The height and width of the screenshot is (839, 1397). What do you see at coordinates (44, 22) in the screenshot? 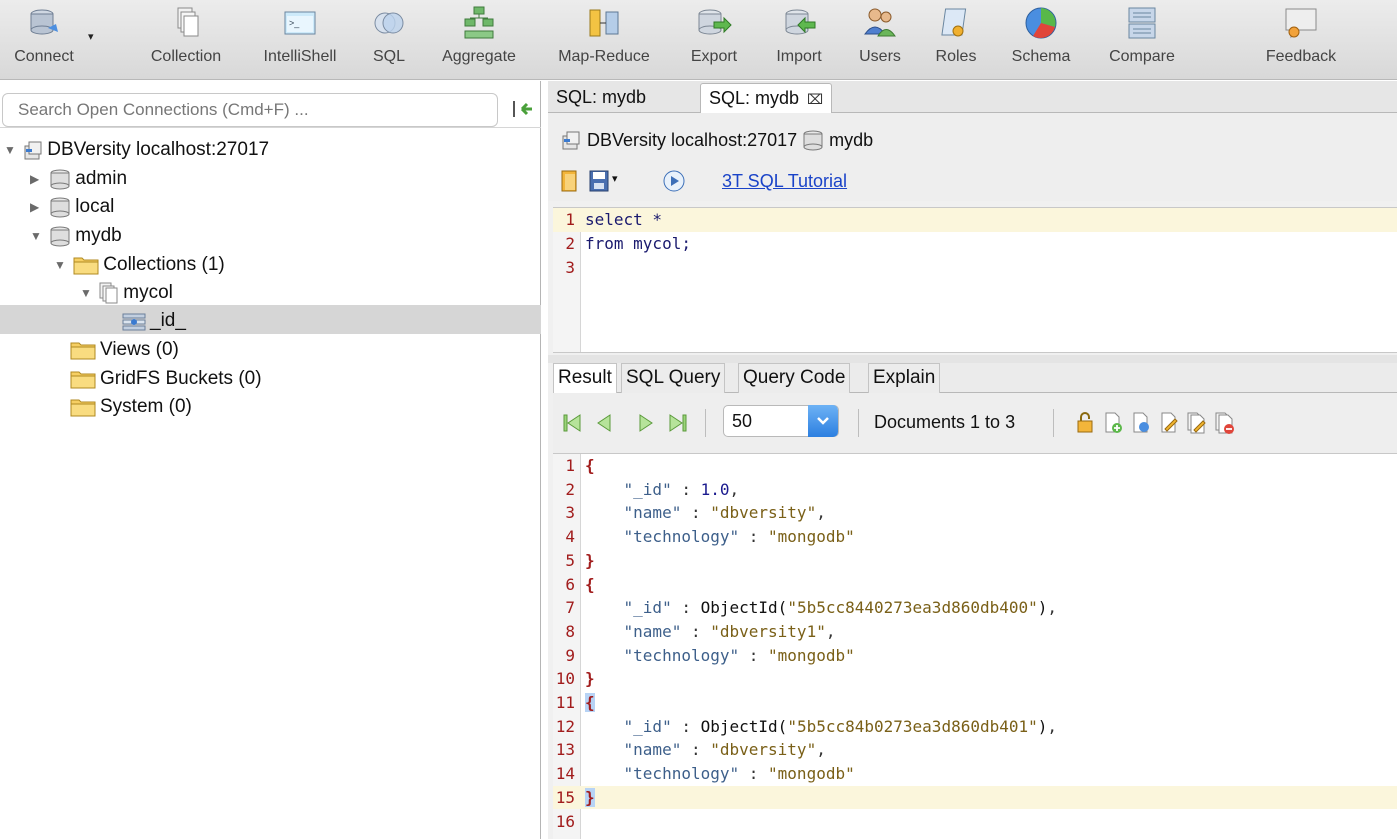
I see `connect-icon` at bounding box center [44, 22].